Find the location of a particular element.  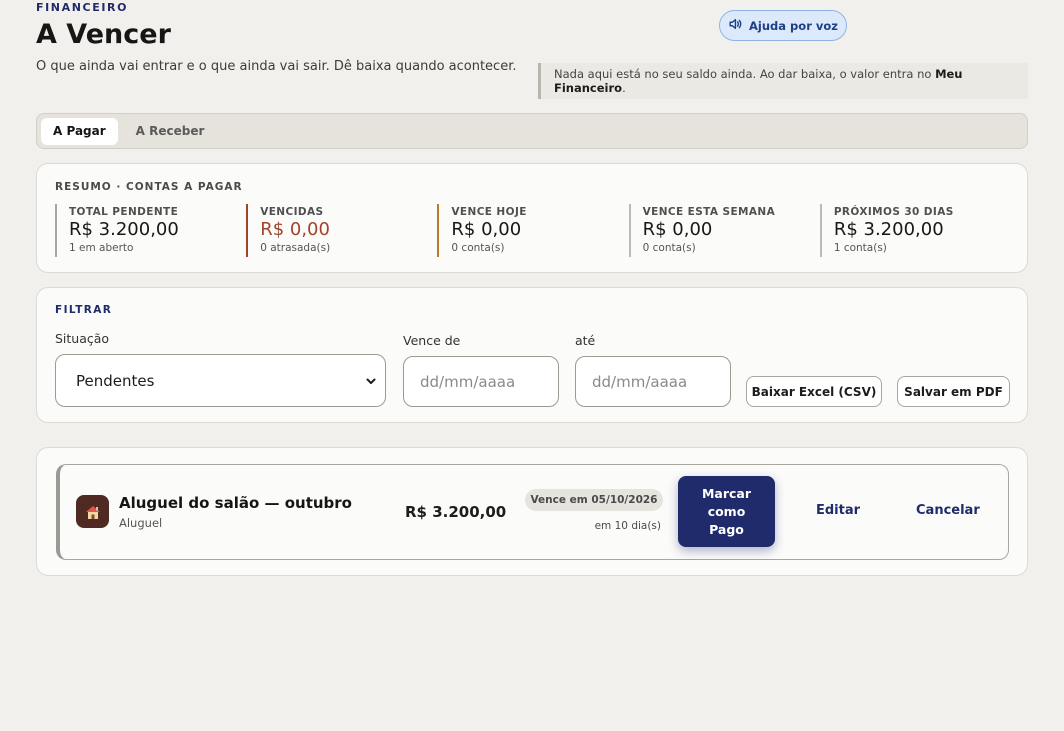

filter-heading: FILTRAR is located at coordinates (84, 310).